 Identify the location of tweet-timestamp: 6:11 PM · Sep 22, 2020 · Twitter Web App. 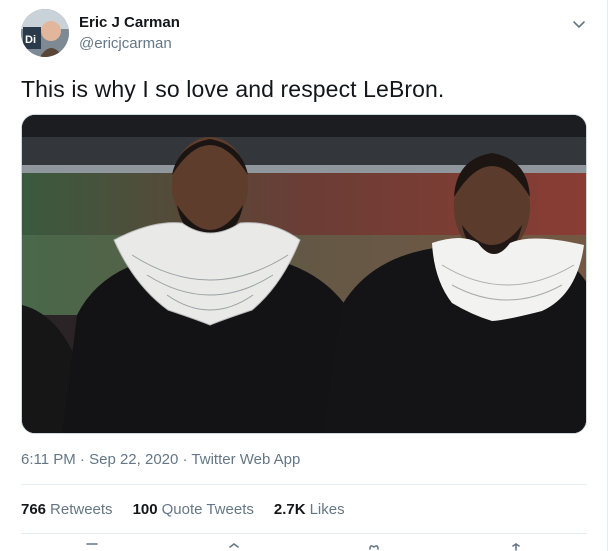
(160, 459).